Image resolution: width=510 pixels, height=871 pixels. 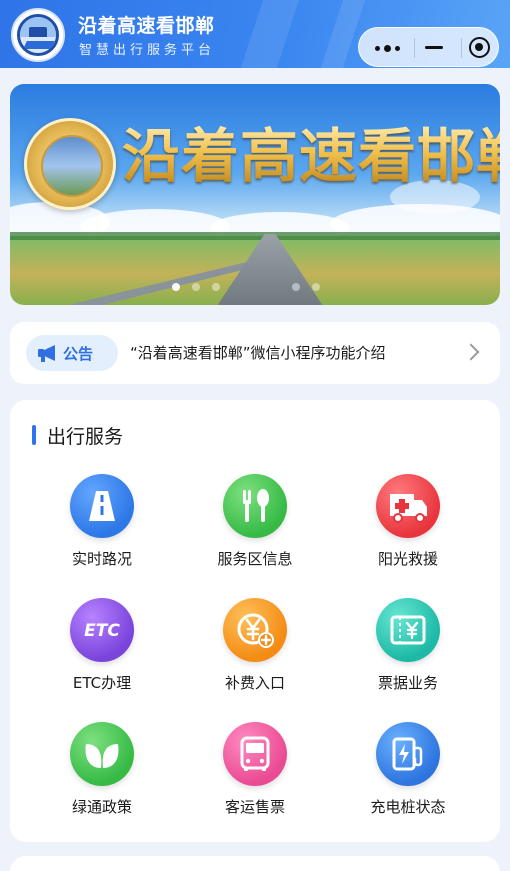 I want to click on service-fee-supplement: 补费入口, so click(x=254, y=653).